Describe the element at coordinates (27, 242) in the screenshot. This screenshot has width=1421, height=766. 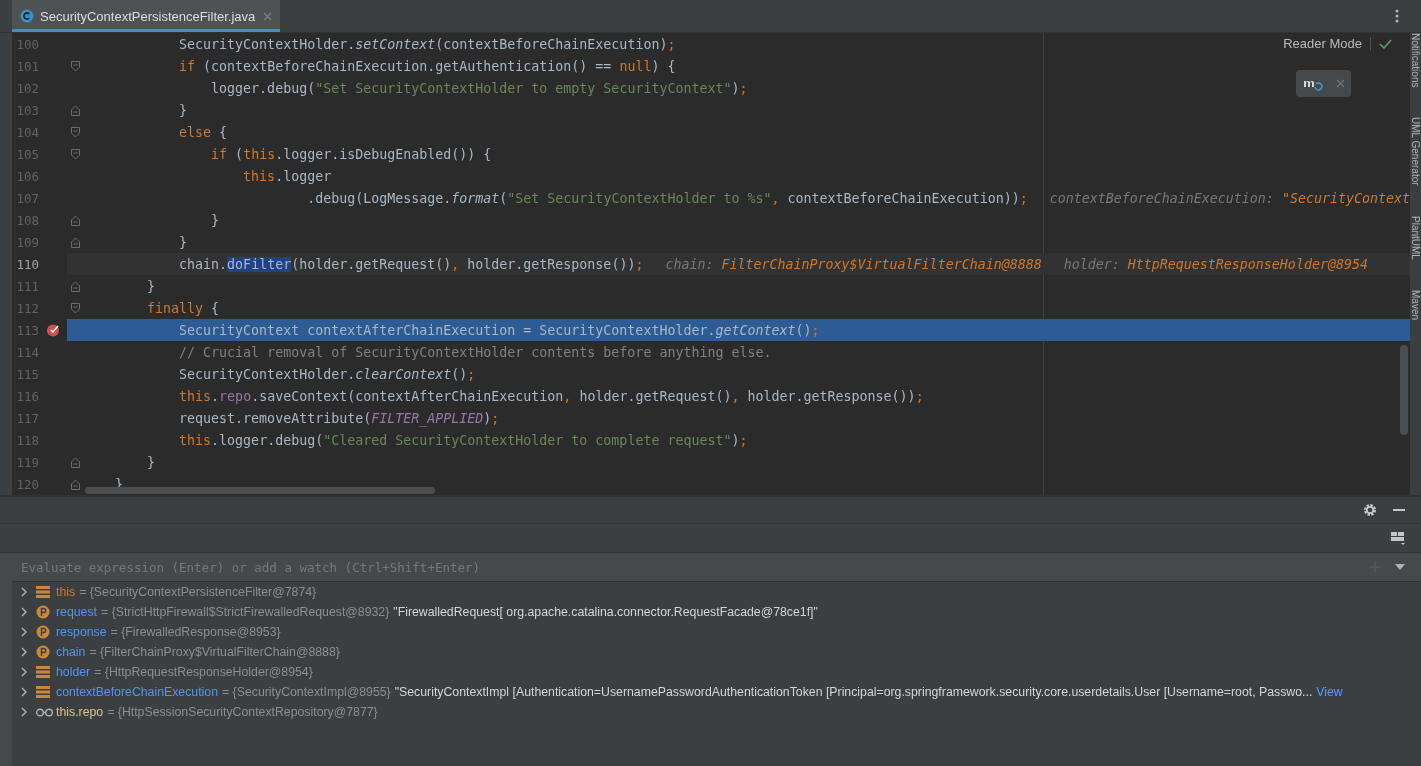
I see `line-number: 109` at that location.